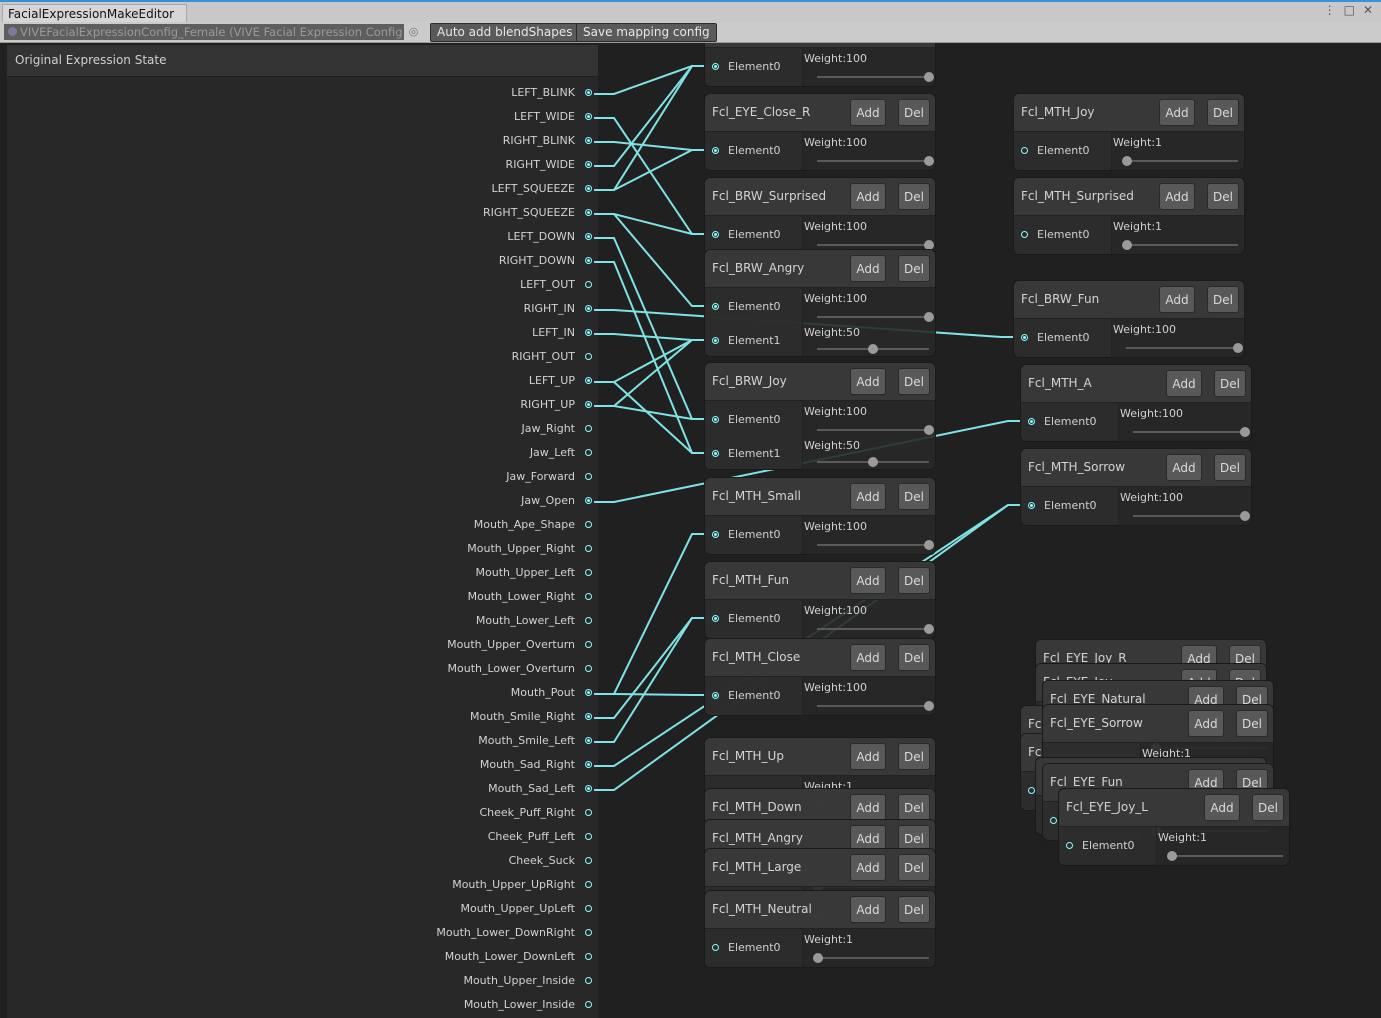 The image size is (1381, 1018). I want to click on node-header: Fcl_MTH_Sorrow Add Del, so click(1136, 468).